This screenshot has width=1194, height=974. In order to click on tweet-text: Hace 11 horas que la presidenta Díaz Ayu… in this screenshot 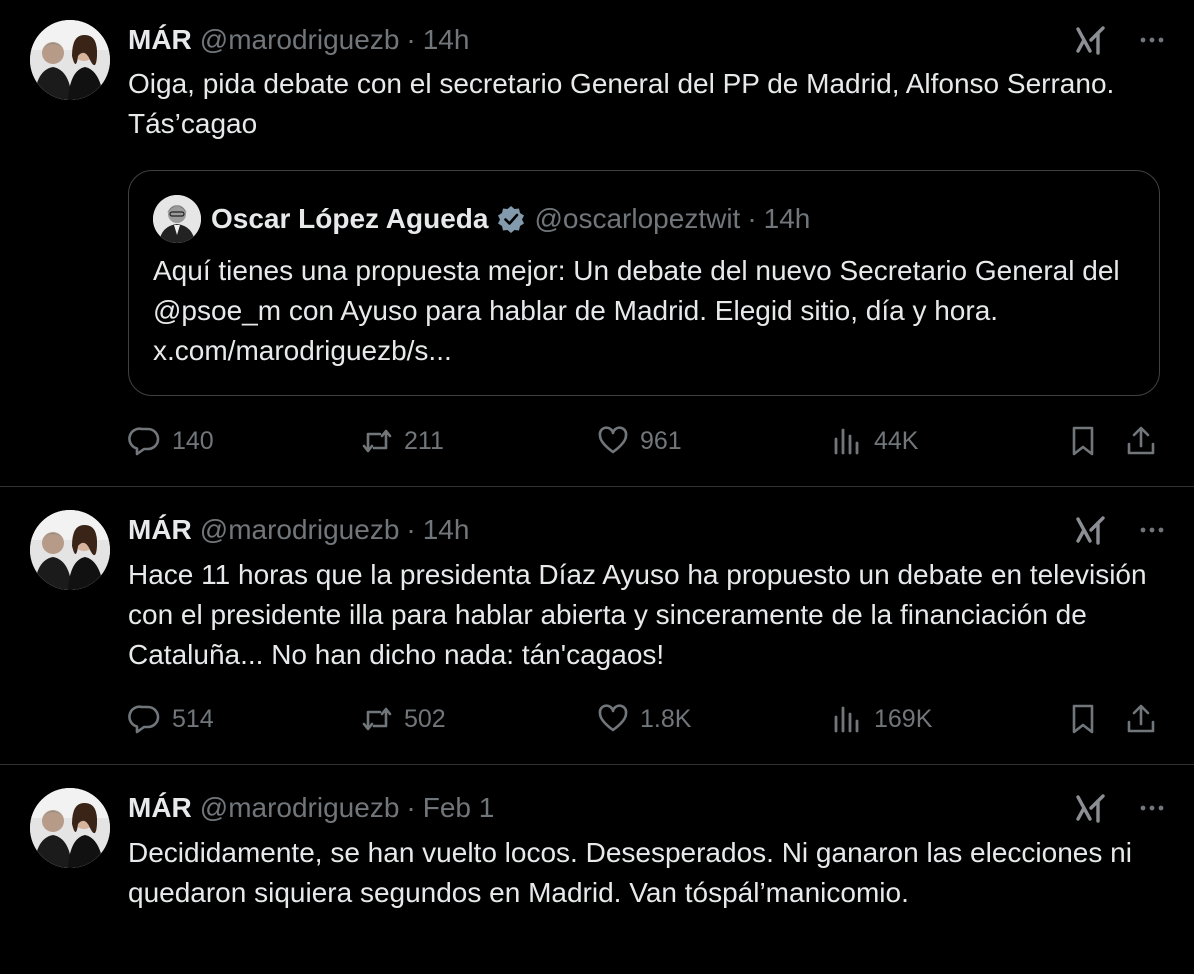, I will do `click(637, 614)`.